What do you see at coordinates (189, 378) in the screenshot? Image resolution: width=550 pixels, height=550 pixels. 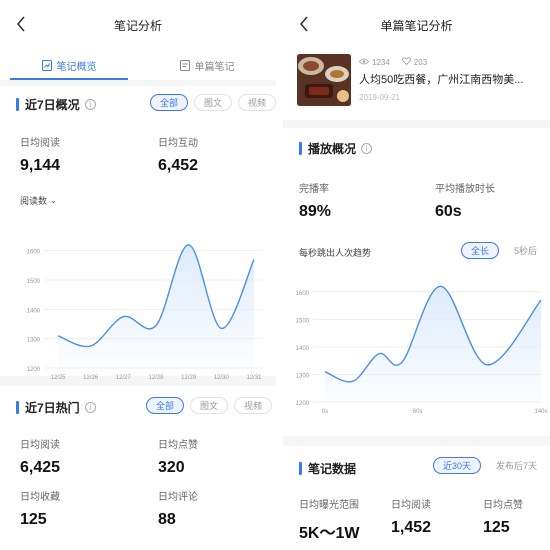 I see `x-tick-label: 12/29` at bounding box center [189, 378].